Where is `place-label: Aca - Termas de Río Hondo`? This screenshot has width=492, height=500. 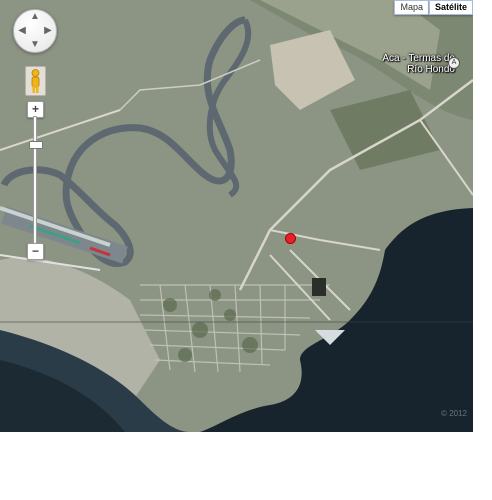
place-label: Aca - Termas de Río Hondo is located at coordinates (415, 64).